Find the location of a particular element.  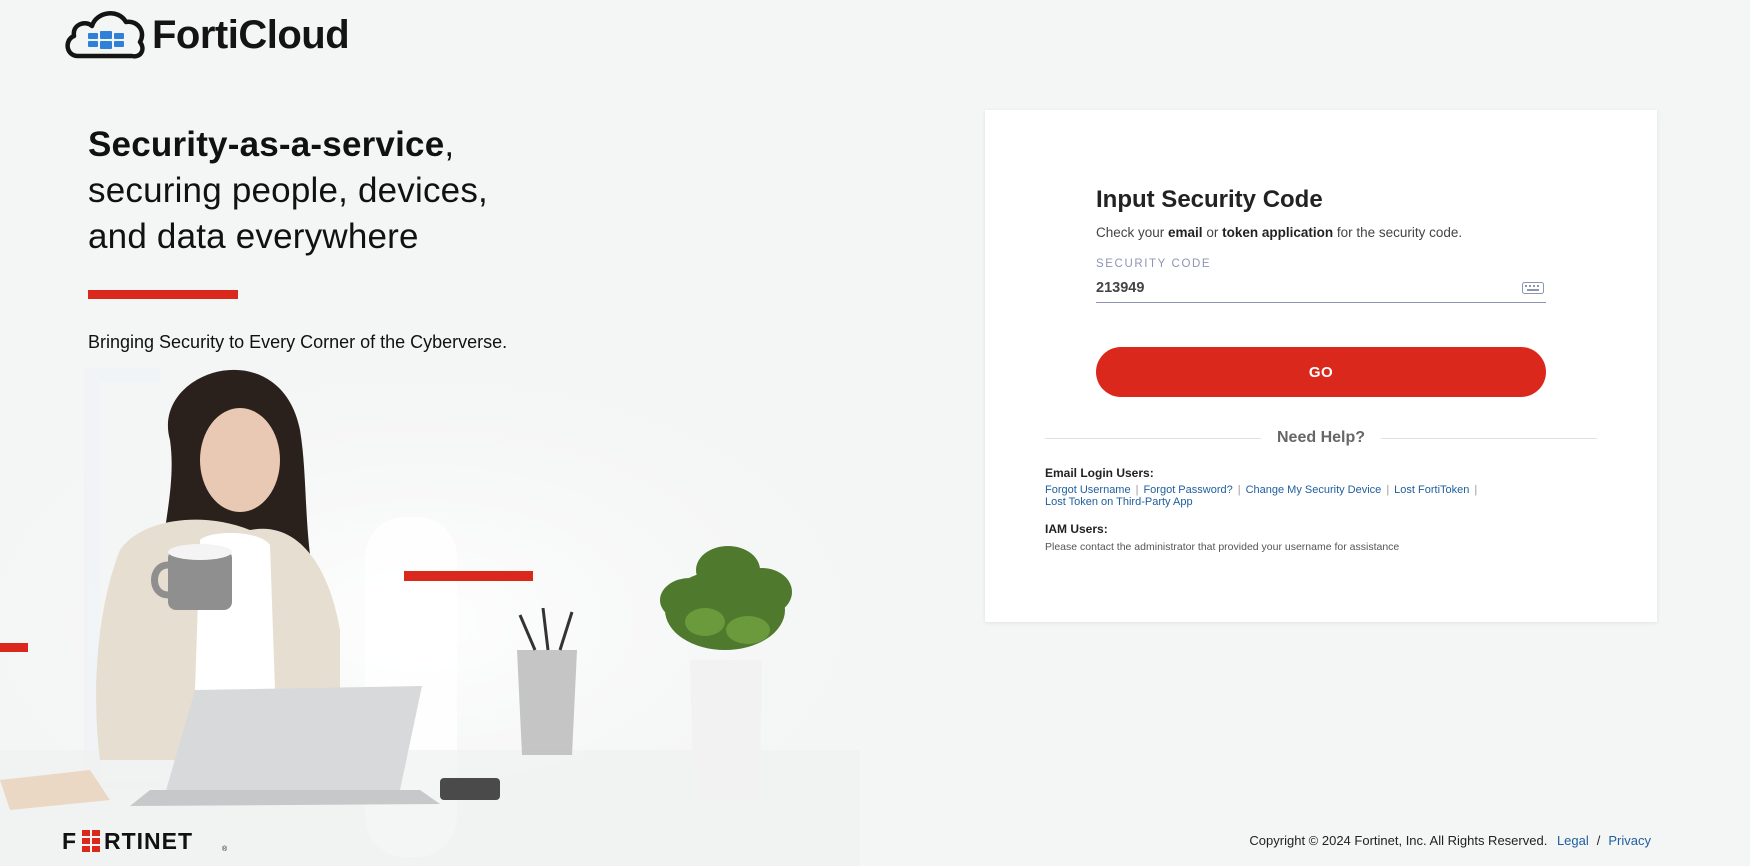

cloud-logo-icon is located at coordinates (105, 35).